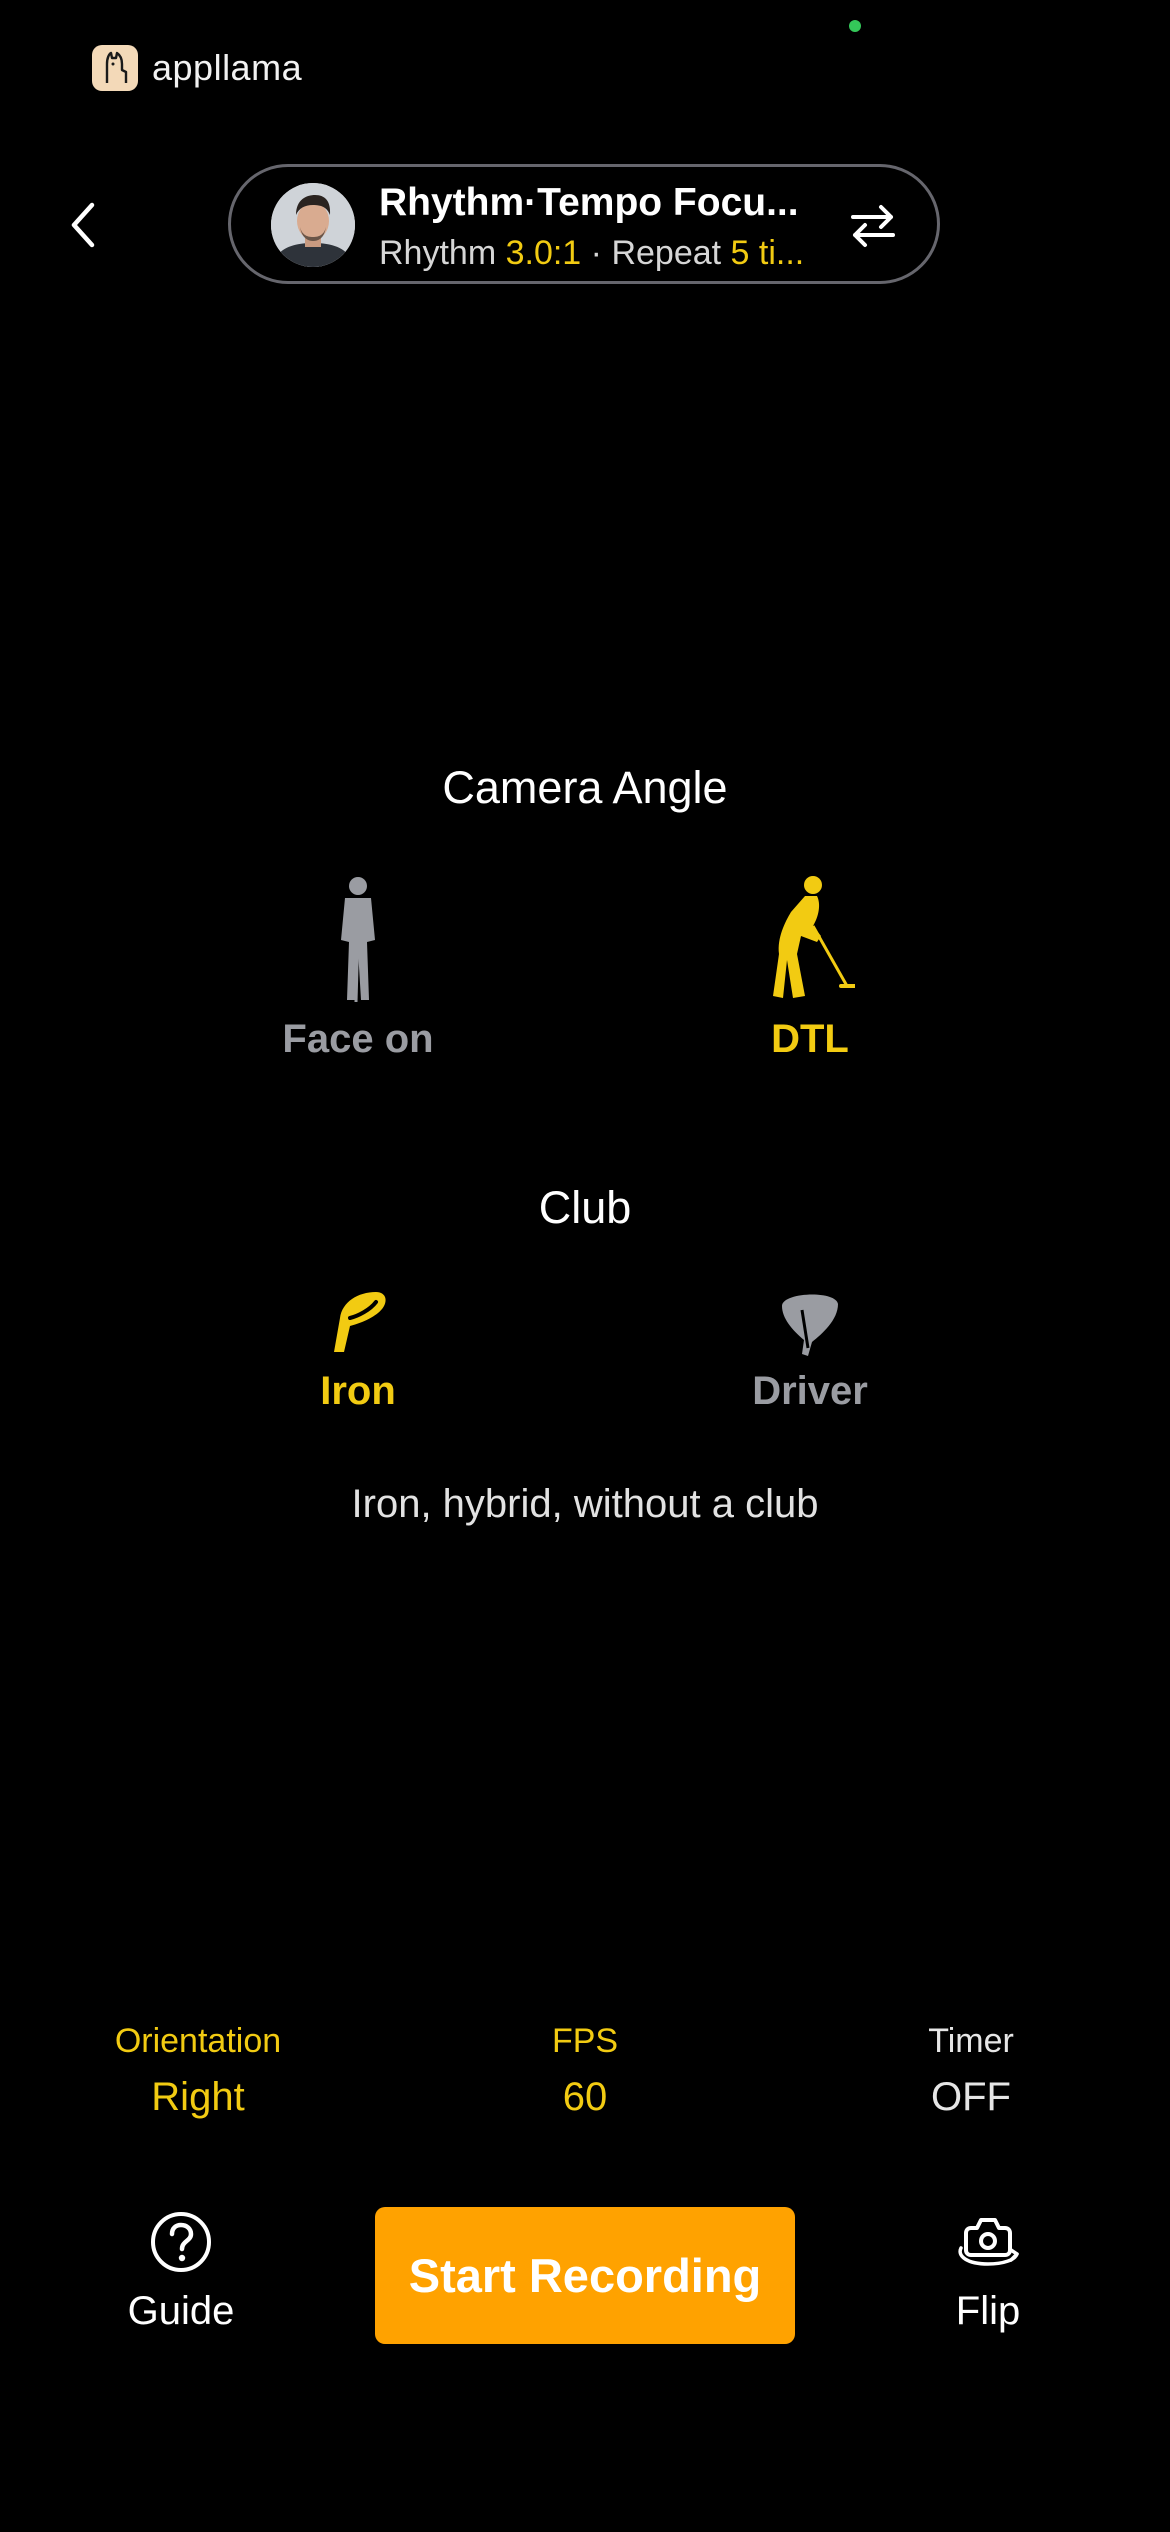 The width and height of the screenshot is (1170, 2532). Describe the element at coordinates (988, 2242) in the screenshot. I see `flip-camera-icon` at that location.